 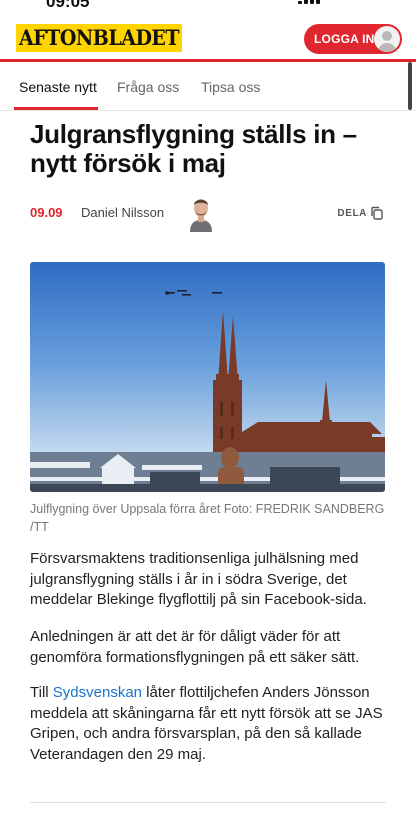 What do you see at coordinates (201, 213) in the screenshot?
I see `author-portrait` at bounding box center [201, 213].